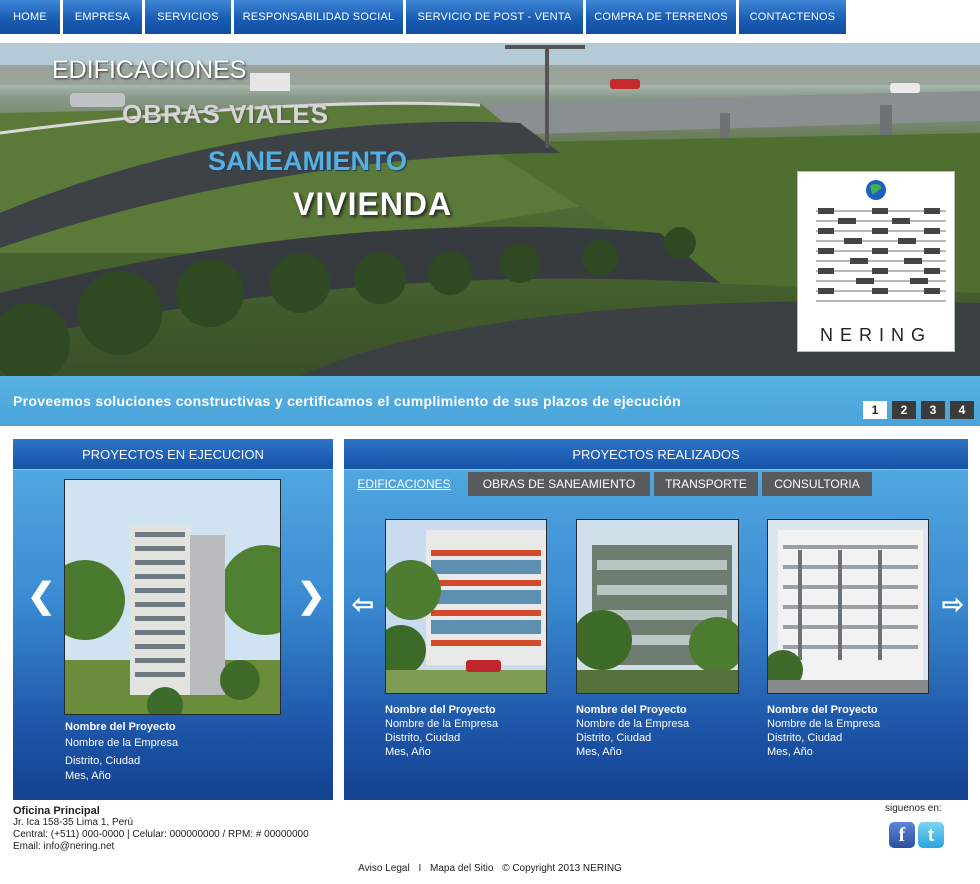  I want to click on nav-empresa: EMPRESA, so click(104, 17).